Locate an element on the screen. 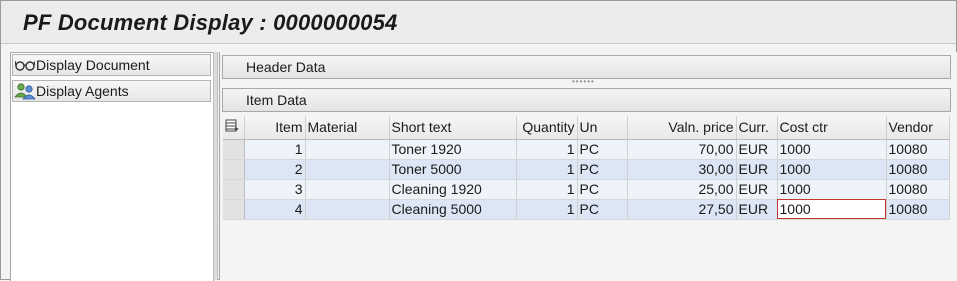 This screenshot has width=957, height=281. agents-icon is located at coordinates (25, 91).